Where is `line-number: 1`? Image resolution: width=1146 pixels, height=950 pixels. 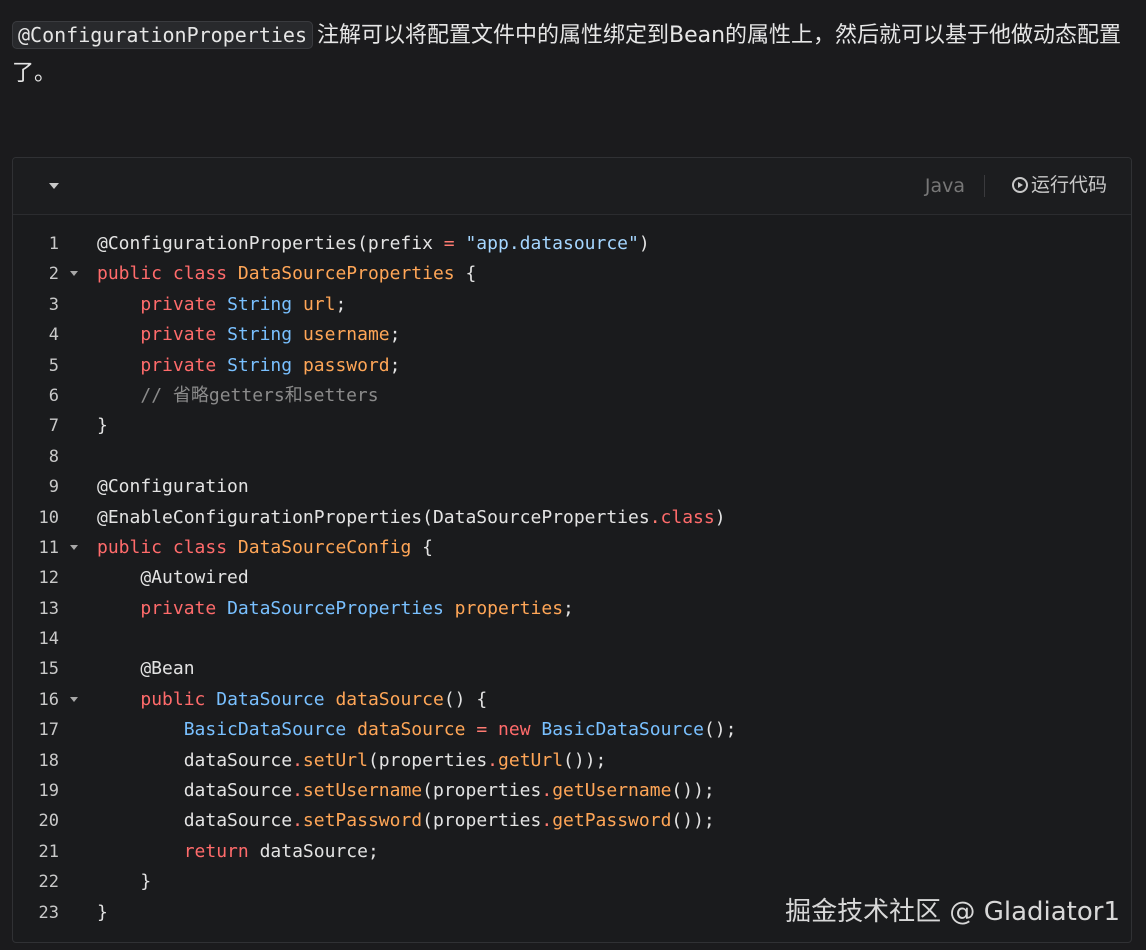 line-number: 1 is located at coordinates (53, 244).